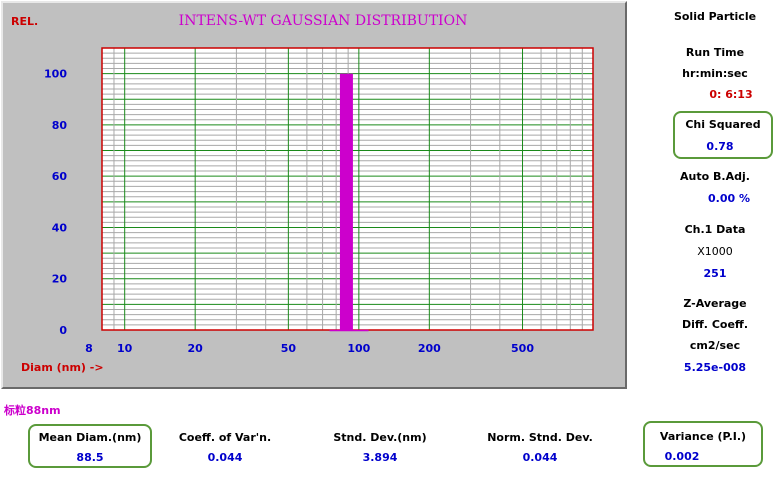  What do you see at coordinates (729, 198) in the screenshot?
I see `auto-badj-value: 0.00 %` at bounding box center [729, 198].